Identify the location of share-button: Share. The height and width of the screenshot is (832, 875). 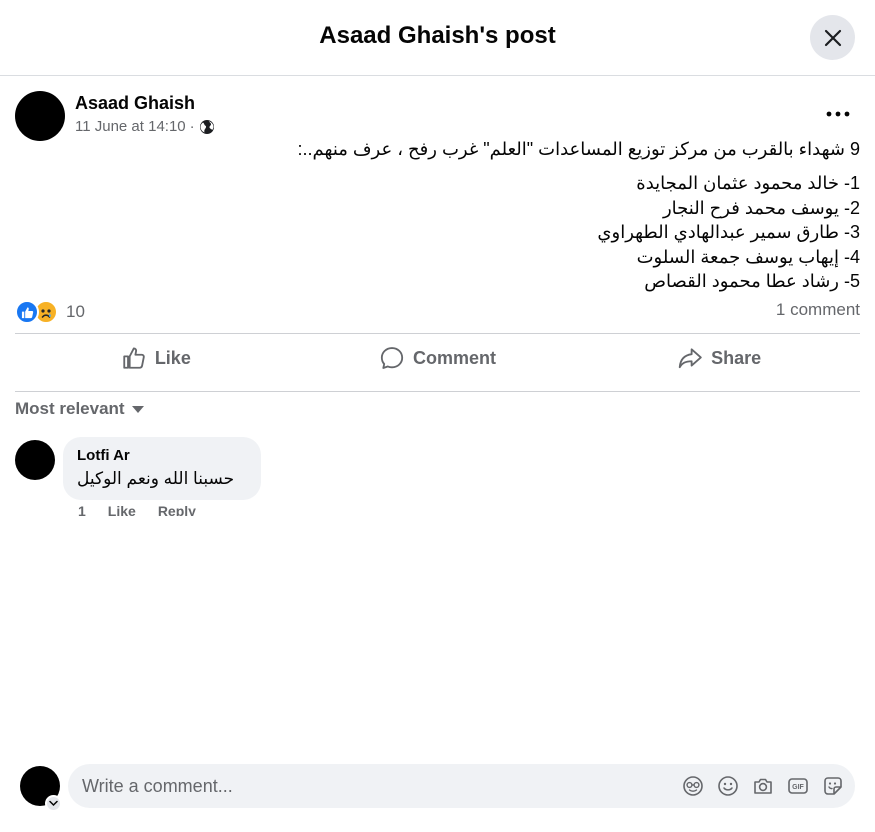
(719, 358).